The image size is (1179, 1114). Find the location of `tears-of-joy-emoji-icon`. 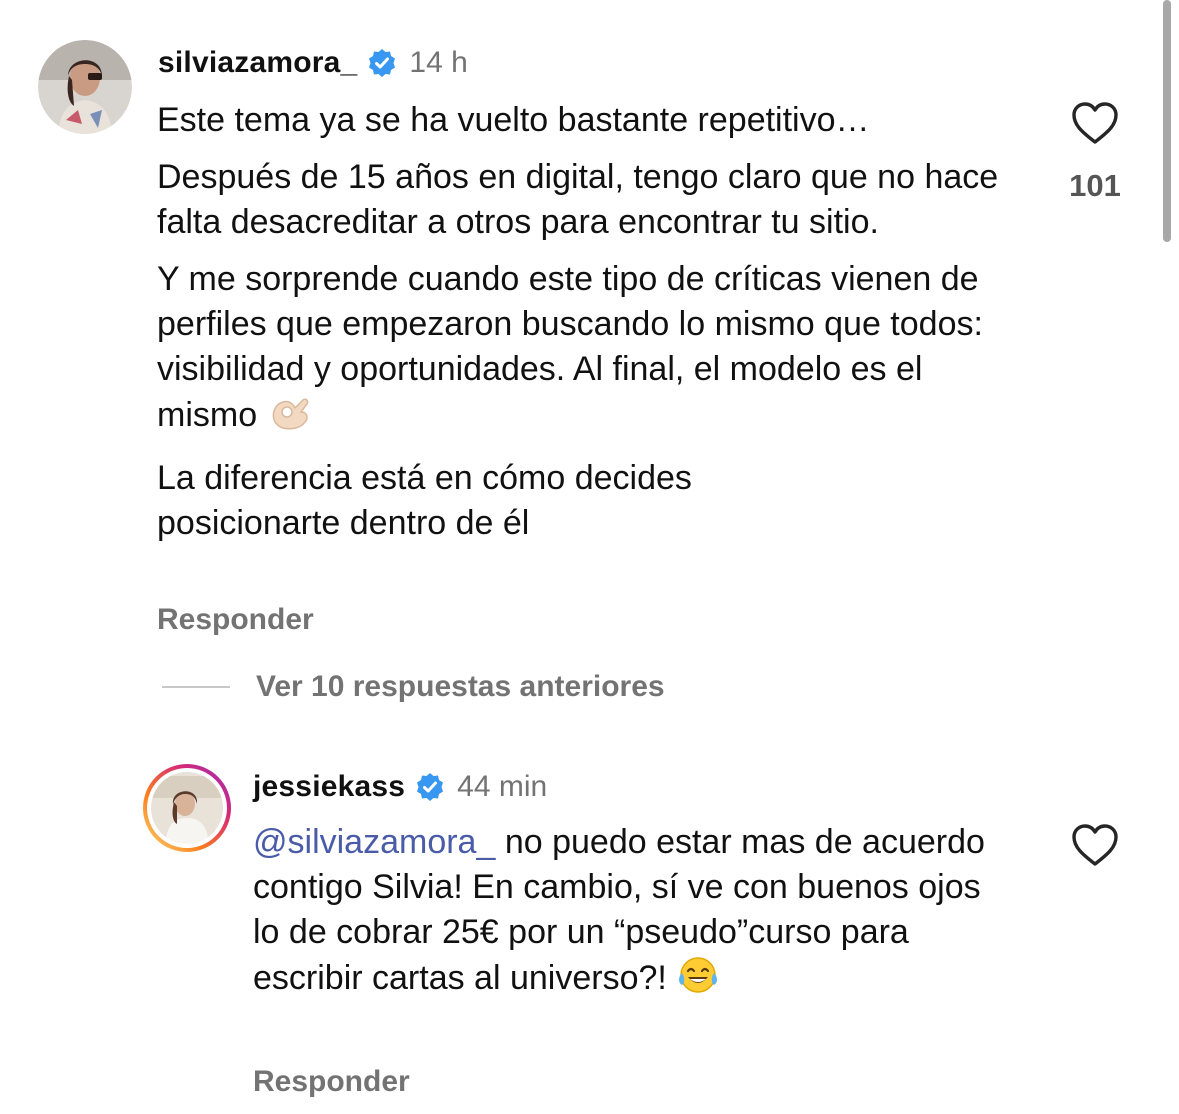

tears-of-joy-emoji-icon is located at coordinates (698, 981).